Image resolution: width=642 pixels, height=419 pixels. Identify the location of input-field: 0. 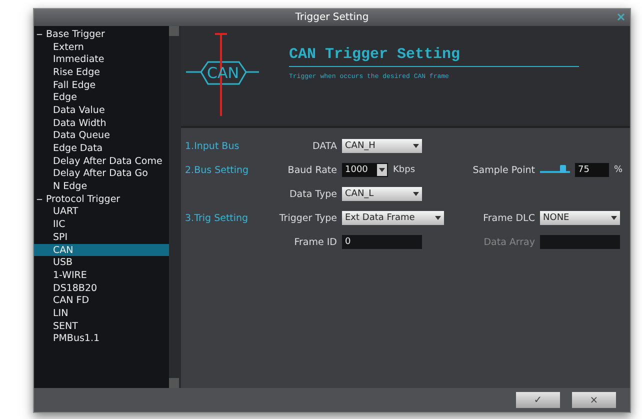
(382, 242).